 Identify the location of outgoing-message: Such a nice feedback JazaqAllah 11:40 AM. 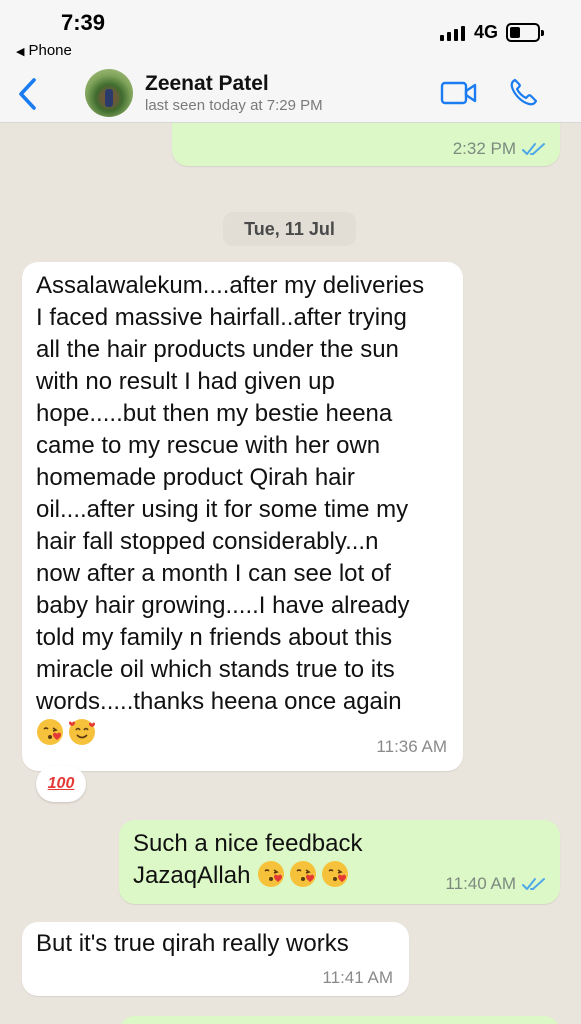
(339, 862).